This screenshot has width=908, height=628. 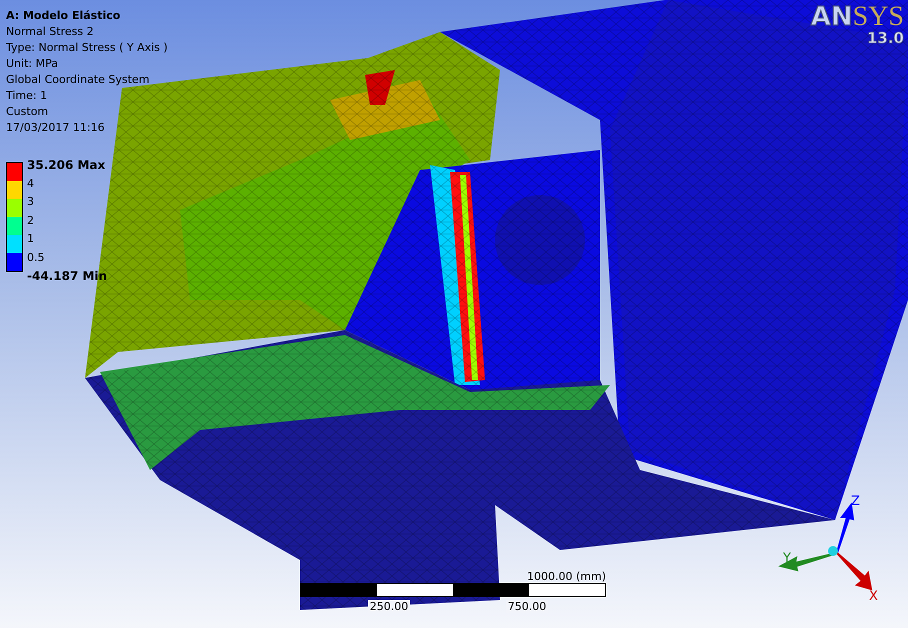 I want to click on scale-label: 750.00, so click(x=527, y=606).